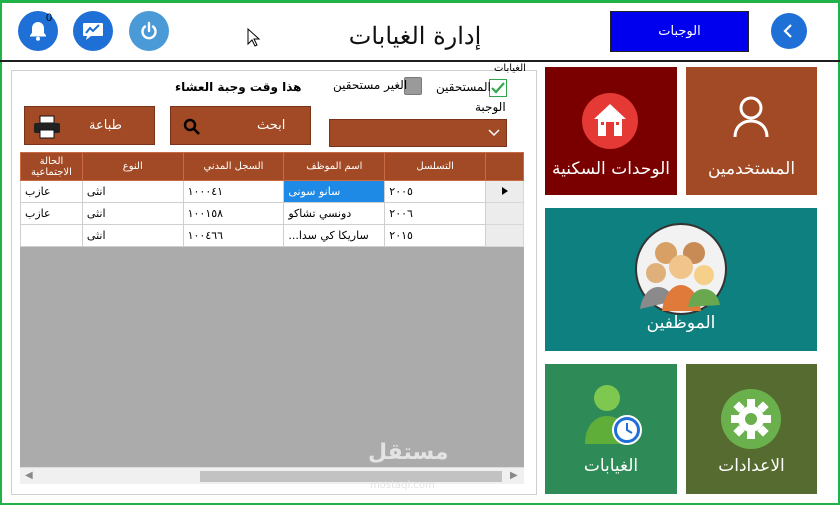 The width and height of the screenshot is (840, 505). I want to click on cell-sequence: ٢٠٠٦, so click(435, 213).